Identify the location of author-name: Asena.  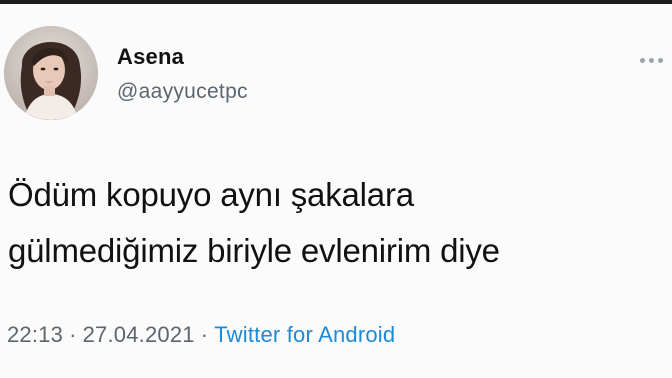
(150, 57).